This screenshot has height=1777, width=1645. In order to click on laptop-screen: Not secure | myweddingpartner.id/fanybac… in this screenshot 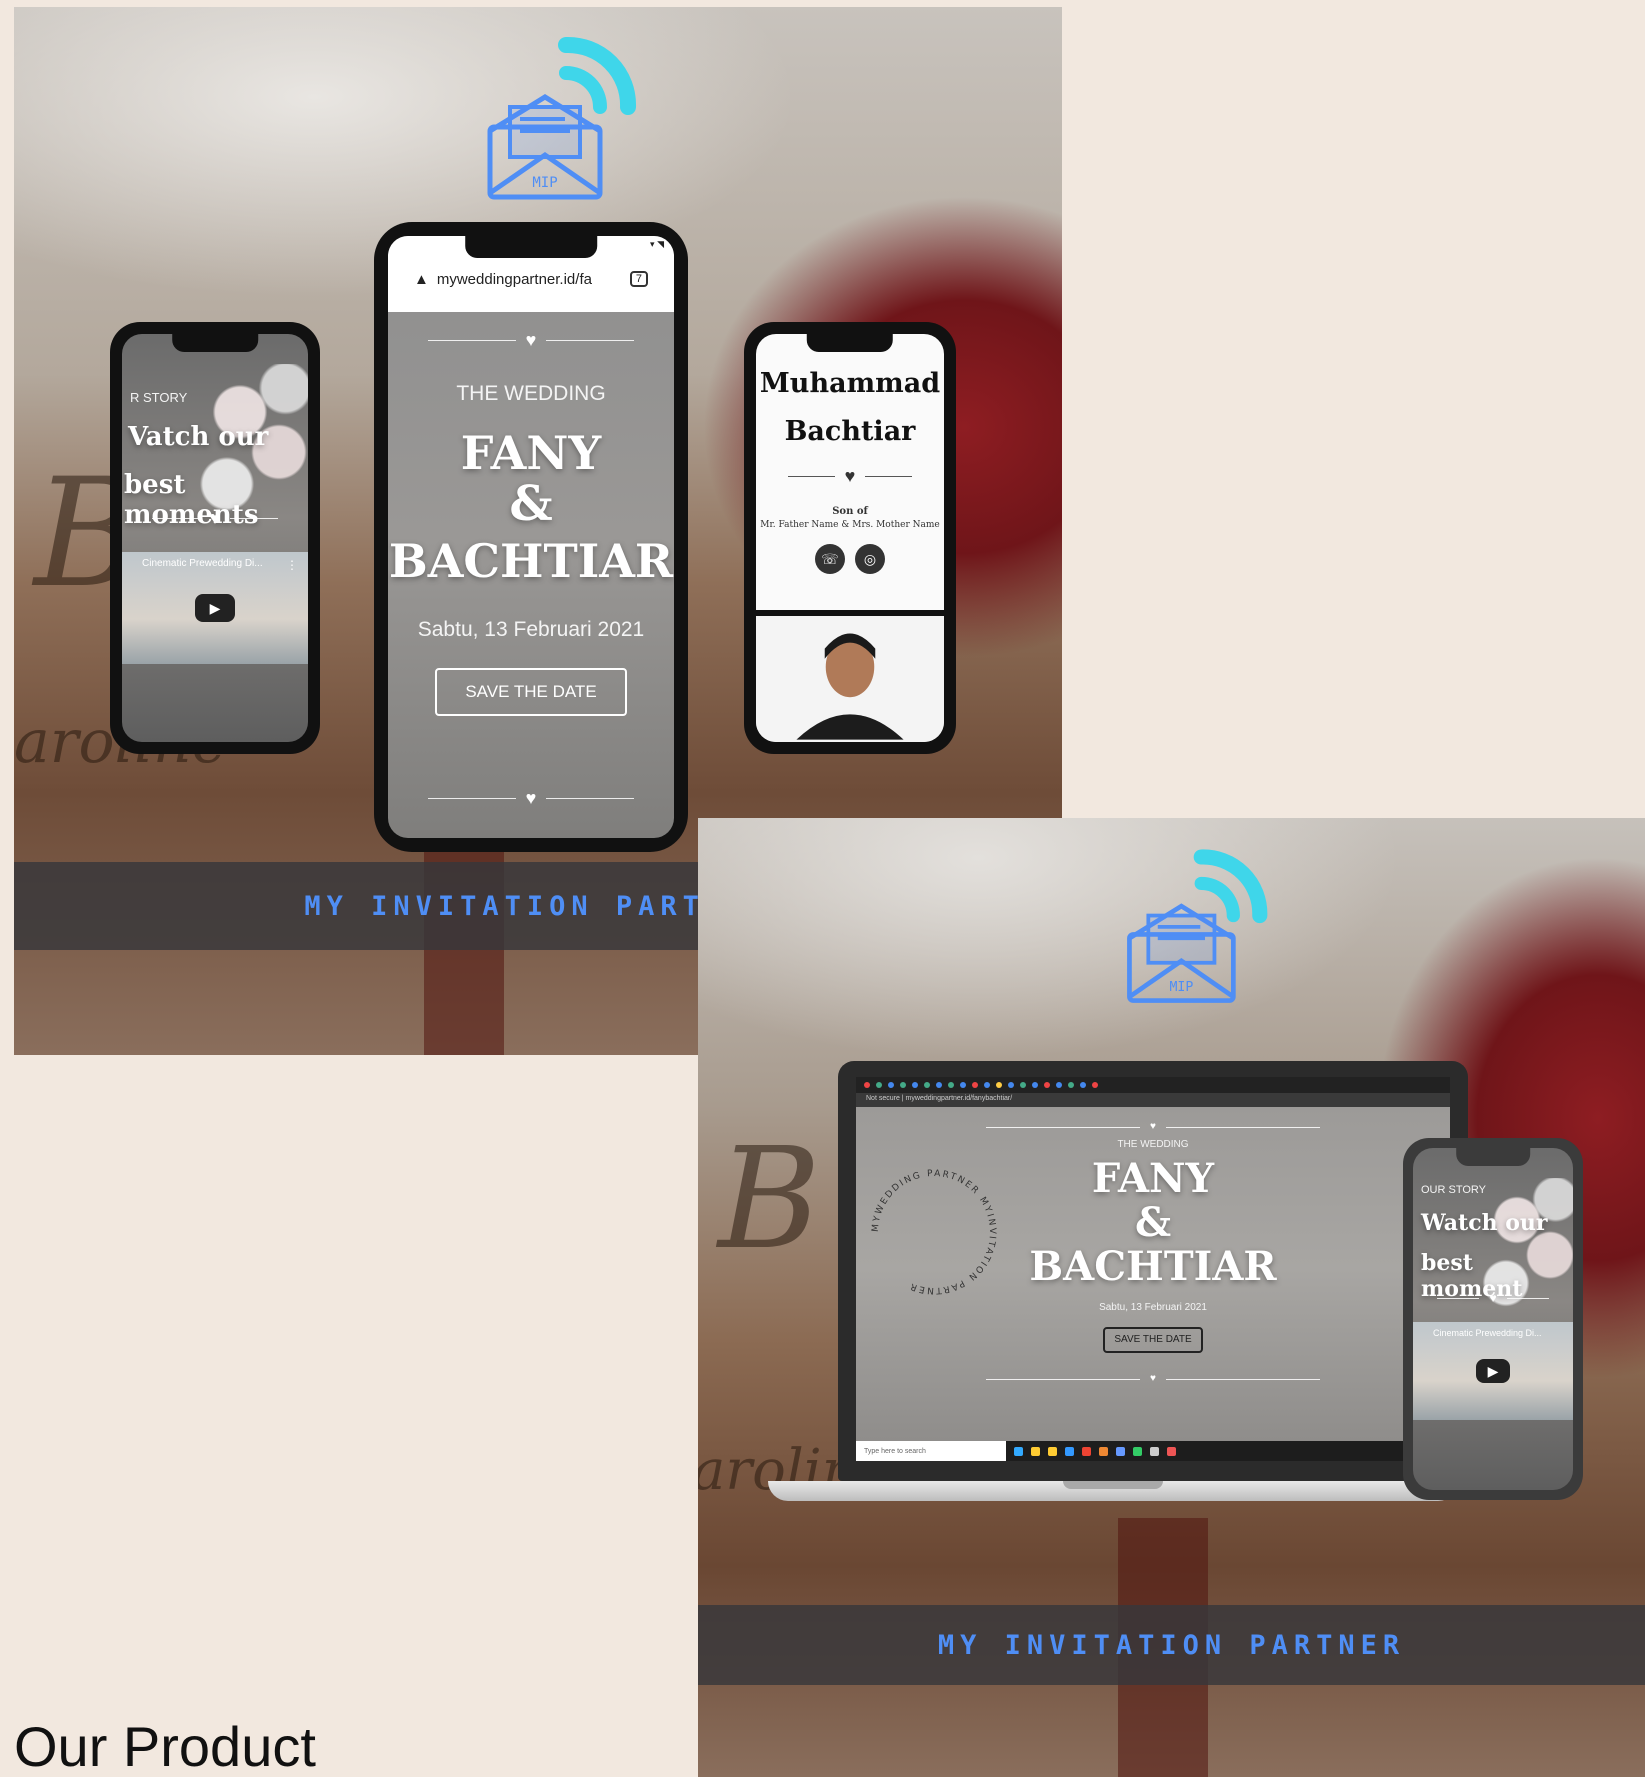, I will do `click(1153, 1269)`.